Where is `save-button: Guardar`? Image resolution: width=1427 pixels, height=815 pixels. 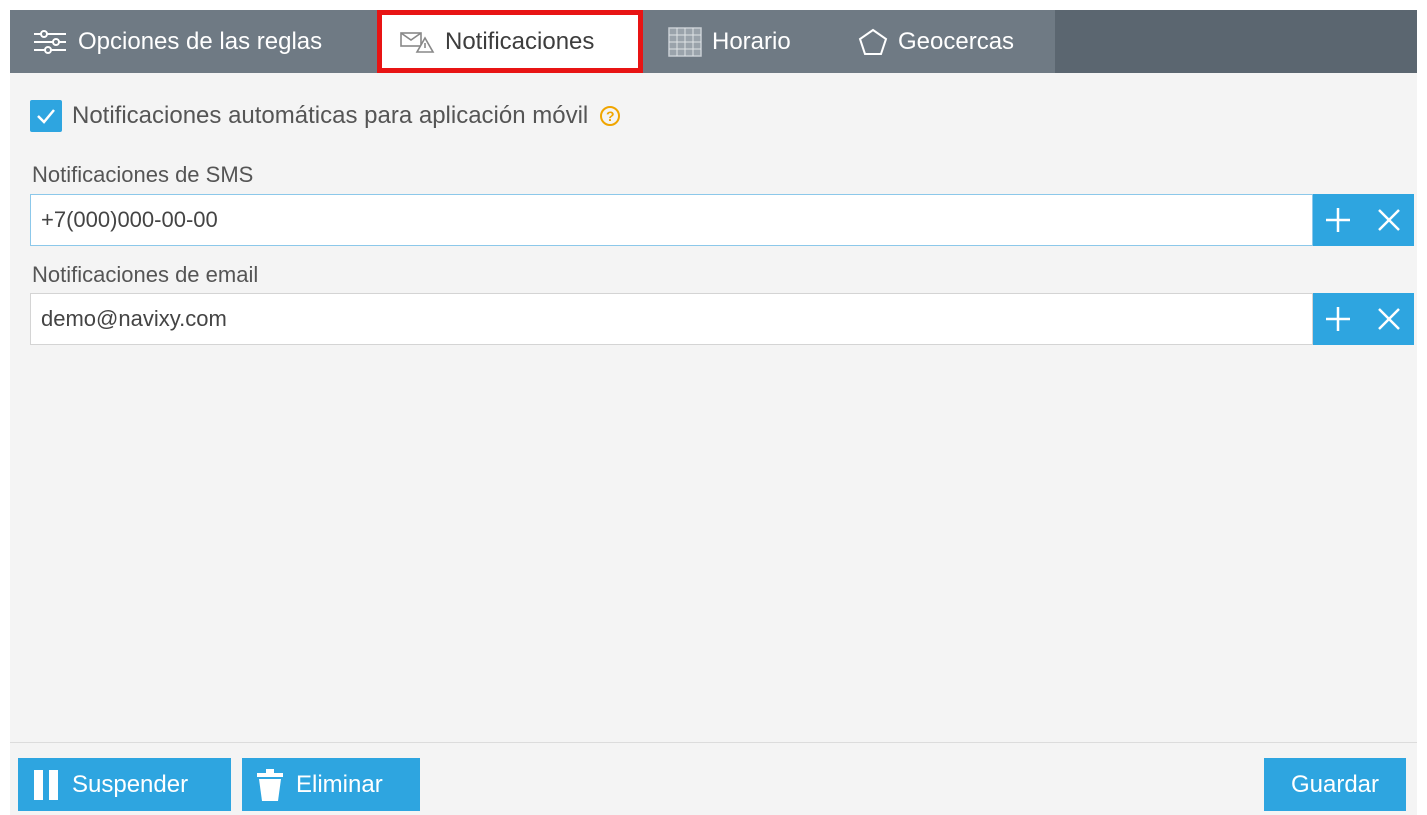
save-button: Guardar is located at coordinates (1335, 784).